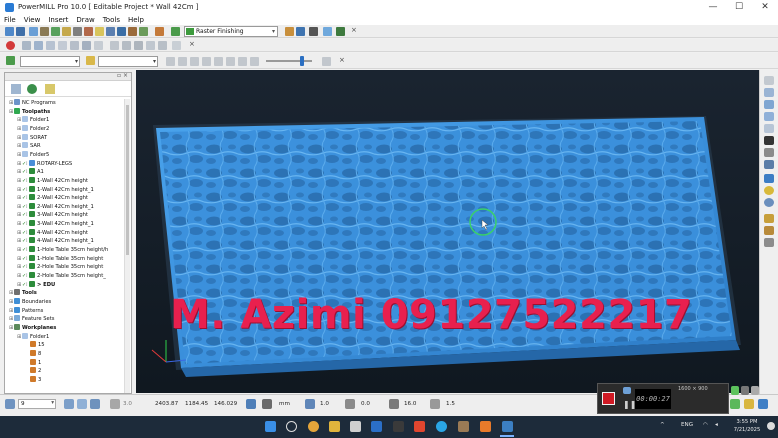 Image resolution: width=778 pixels, height=438 pixels. Describe the element at coordinates (33, 336) in the screenshot. I see `tree-node: ⊞ Folder1` at that location.